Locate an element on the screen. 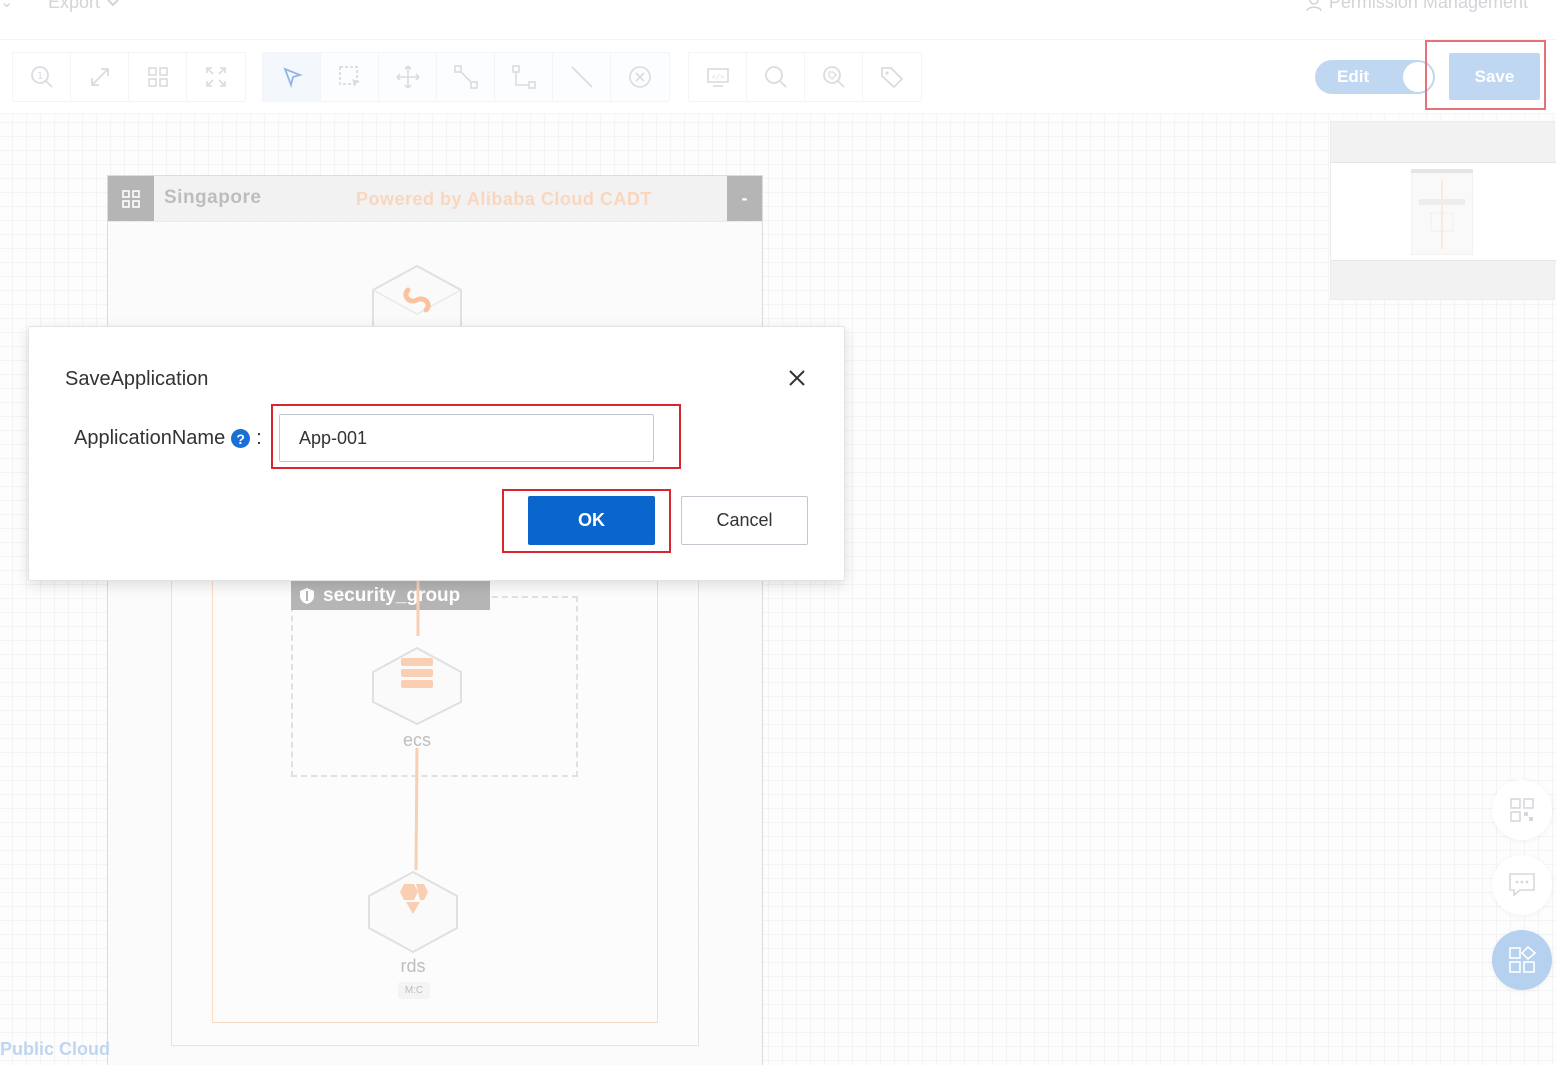 Image resolution: width=1556 pixels, height=1065 pixels. close-button is located at coordinates (797, 378).